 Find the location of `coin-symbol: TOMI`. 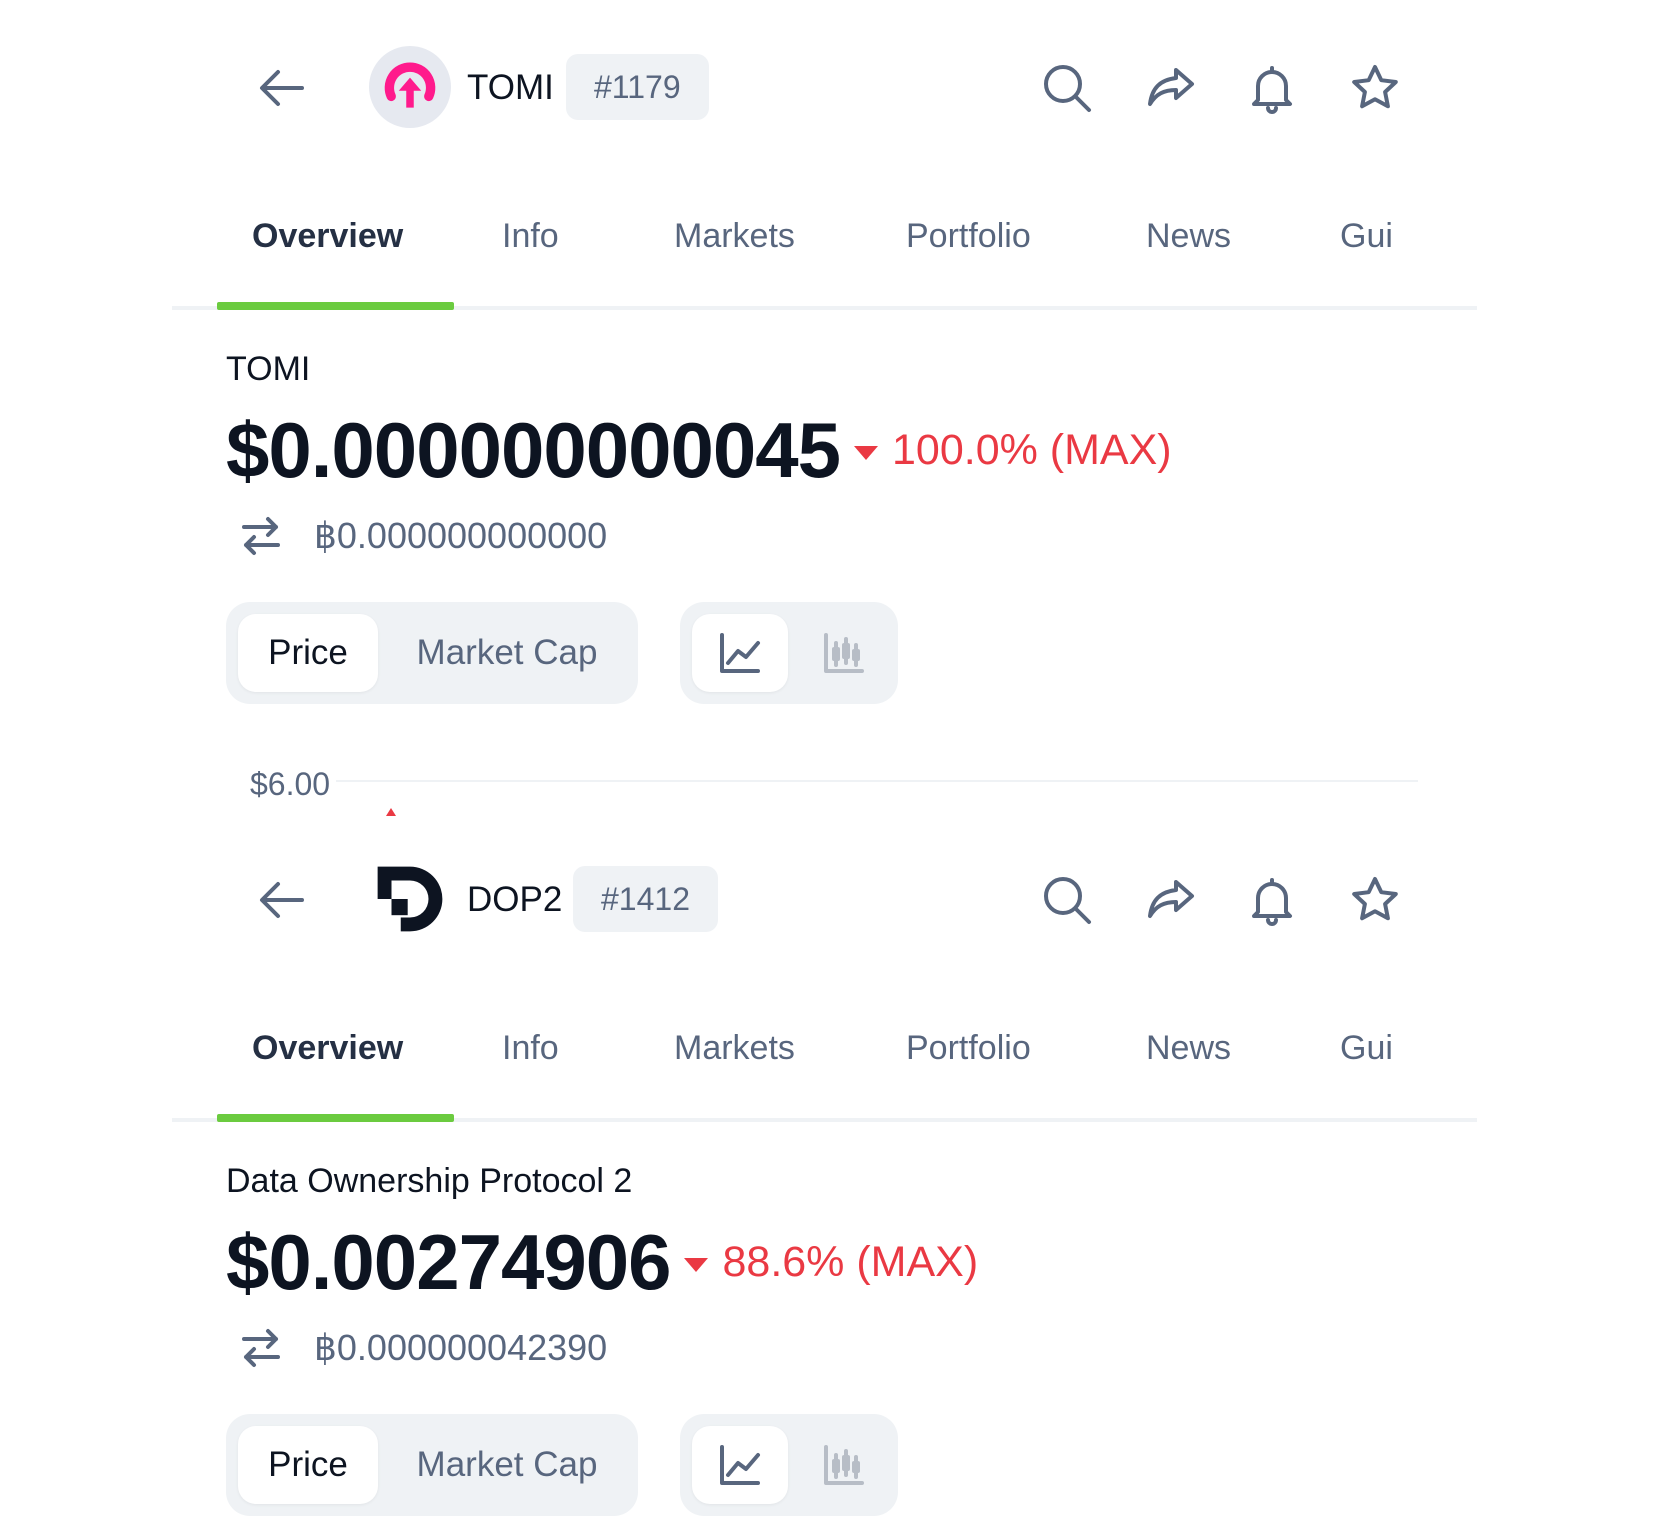

coin-symbol: TOMI is located at coordinates (510, 87).